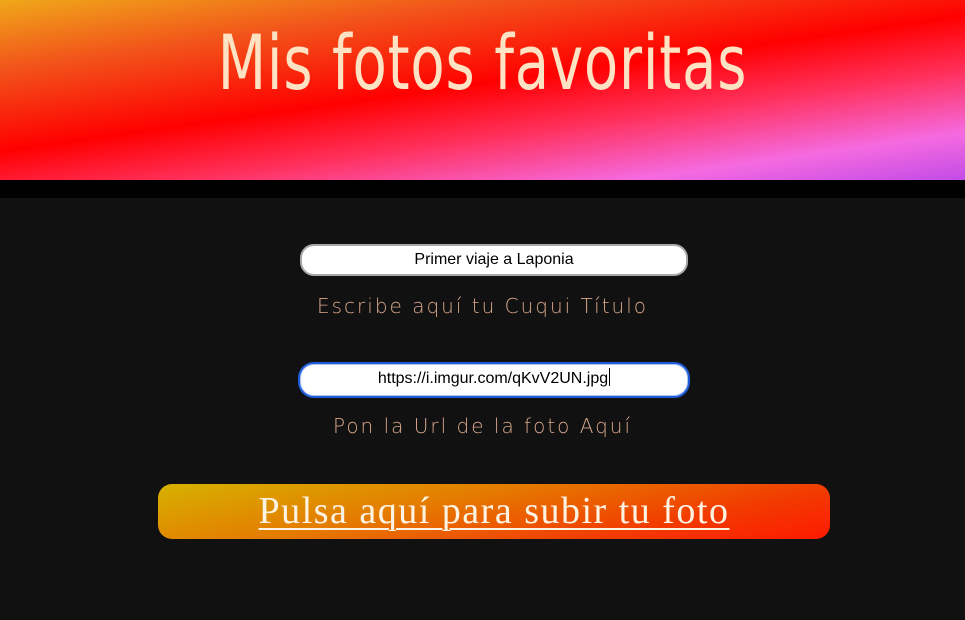  What do you see at coordinates (482, 426) in the screenshot?
I see `url-hint: Pon la Url de la foto Aquí` at bounding box center [482, 426].